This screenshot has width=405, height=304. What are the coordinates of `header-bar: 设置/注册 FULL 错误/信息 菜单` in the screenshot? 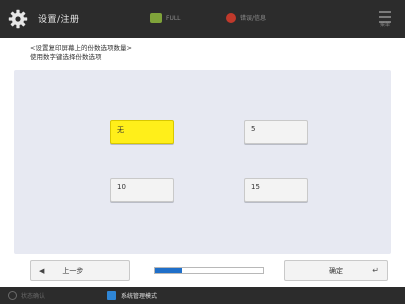 It's located at (202, 19).